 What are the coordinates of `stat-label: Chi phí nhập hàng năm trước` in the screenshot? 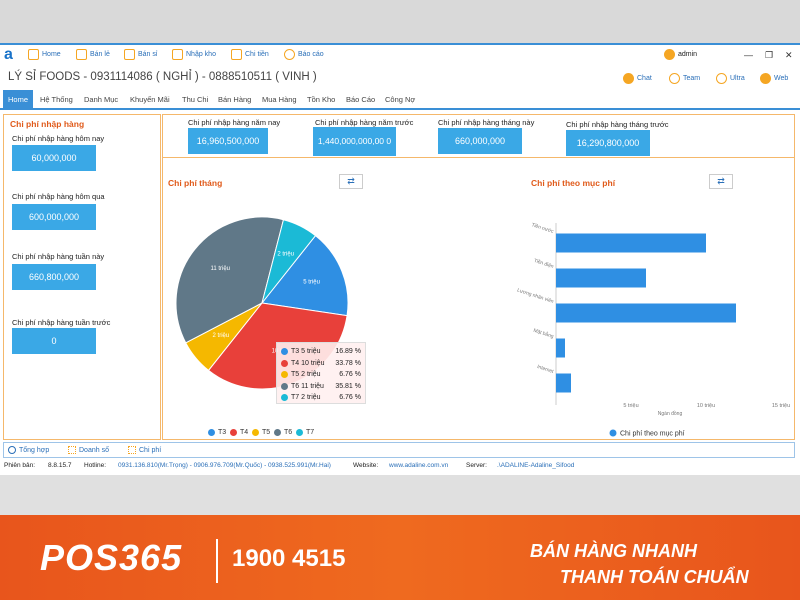 It's located at (364, 122).